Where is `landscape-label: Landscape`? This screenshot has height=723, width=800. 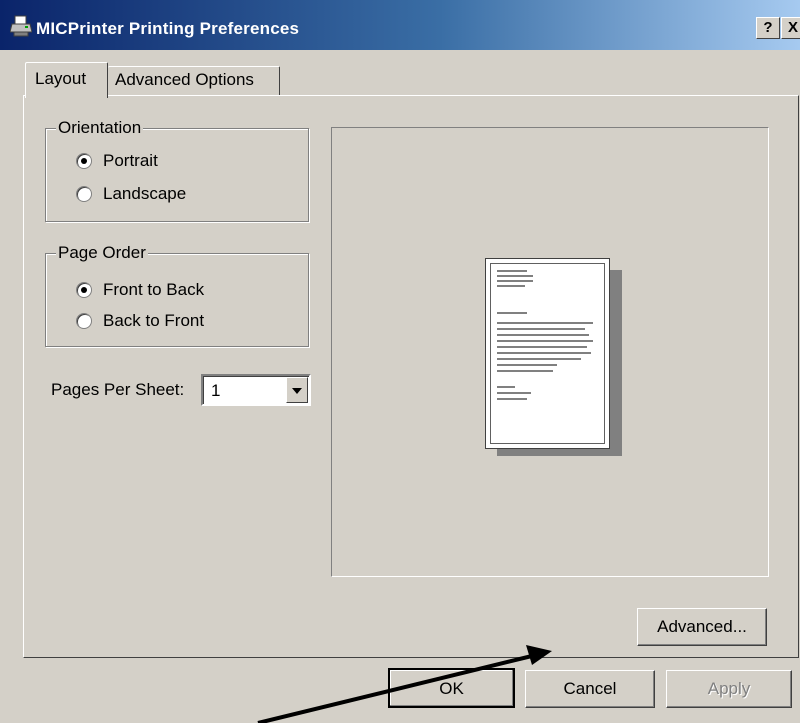 landscape-label: Landscape is located at coordinates (144, 194).